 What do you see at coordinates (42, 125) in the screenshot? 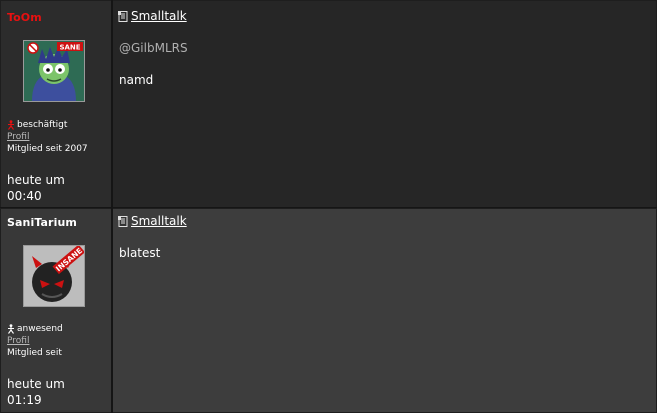
I see `status-label: beschäftigt` at bounding box center [42, 125].